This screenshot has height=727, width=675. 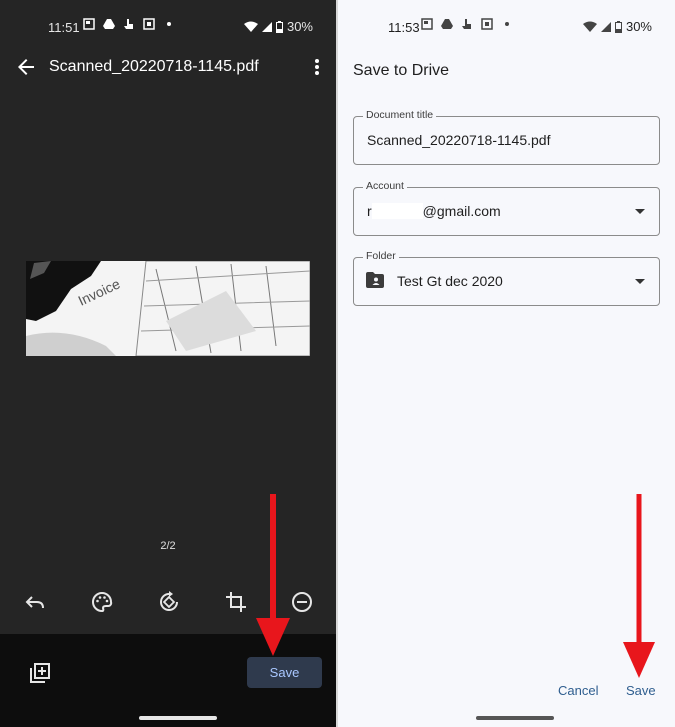 What do you see at coordinates (35, 602) in the screenshot?
I see `undo-icon` at bounding box center [35, 602].